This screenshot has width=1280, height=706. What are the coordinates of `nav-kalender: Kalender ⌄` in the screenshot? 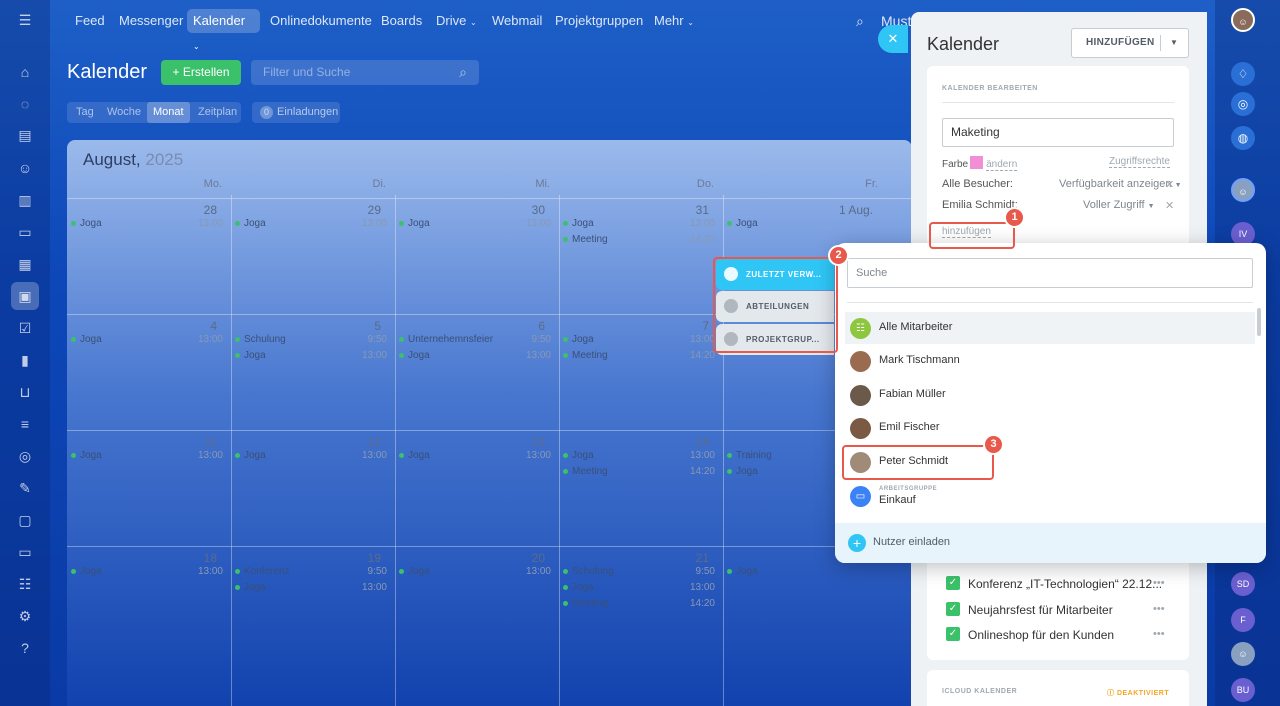 It's located at (223, 30).